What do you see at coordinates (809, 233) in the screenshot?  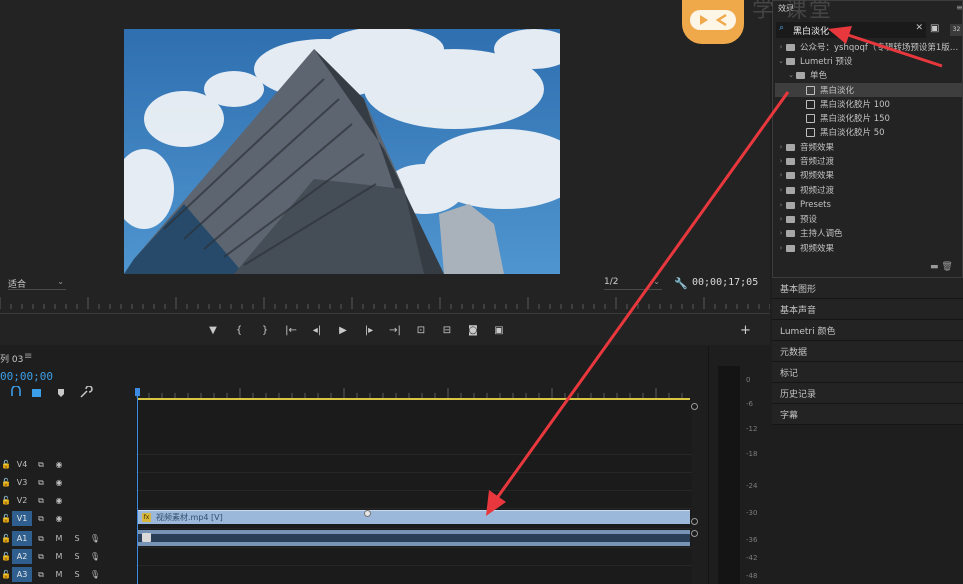 I see `effects-tree-item: › 主持人调色` at bounding box center [809, 233].